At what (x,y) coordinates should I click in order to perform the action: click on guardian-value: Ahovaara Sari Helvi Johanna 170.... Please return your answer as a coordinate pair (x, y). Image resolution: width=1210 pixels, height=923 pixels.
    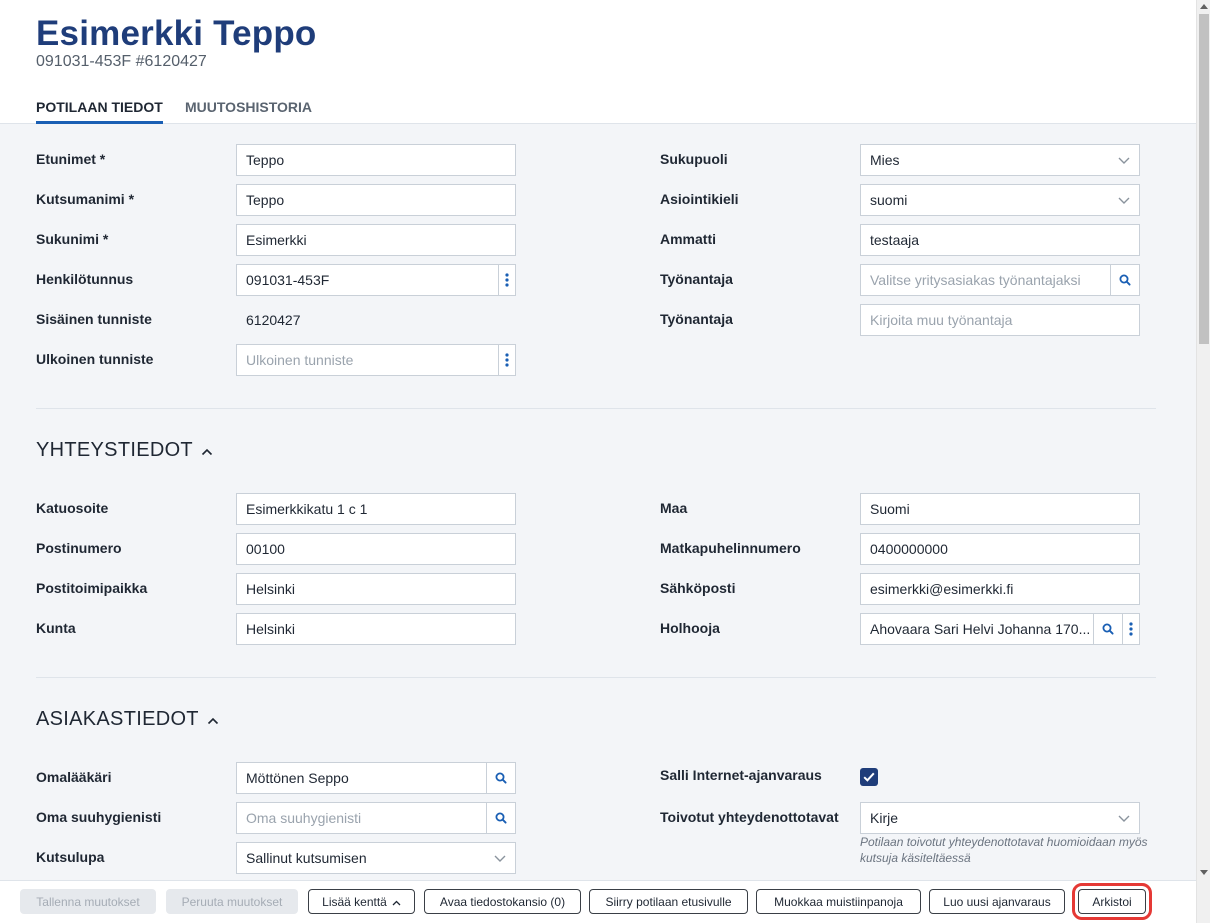
    Looking at the image, I should click on (980, 629).